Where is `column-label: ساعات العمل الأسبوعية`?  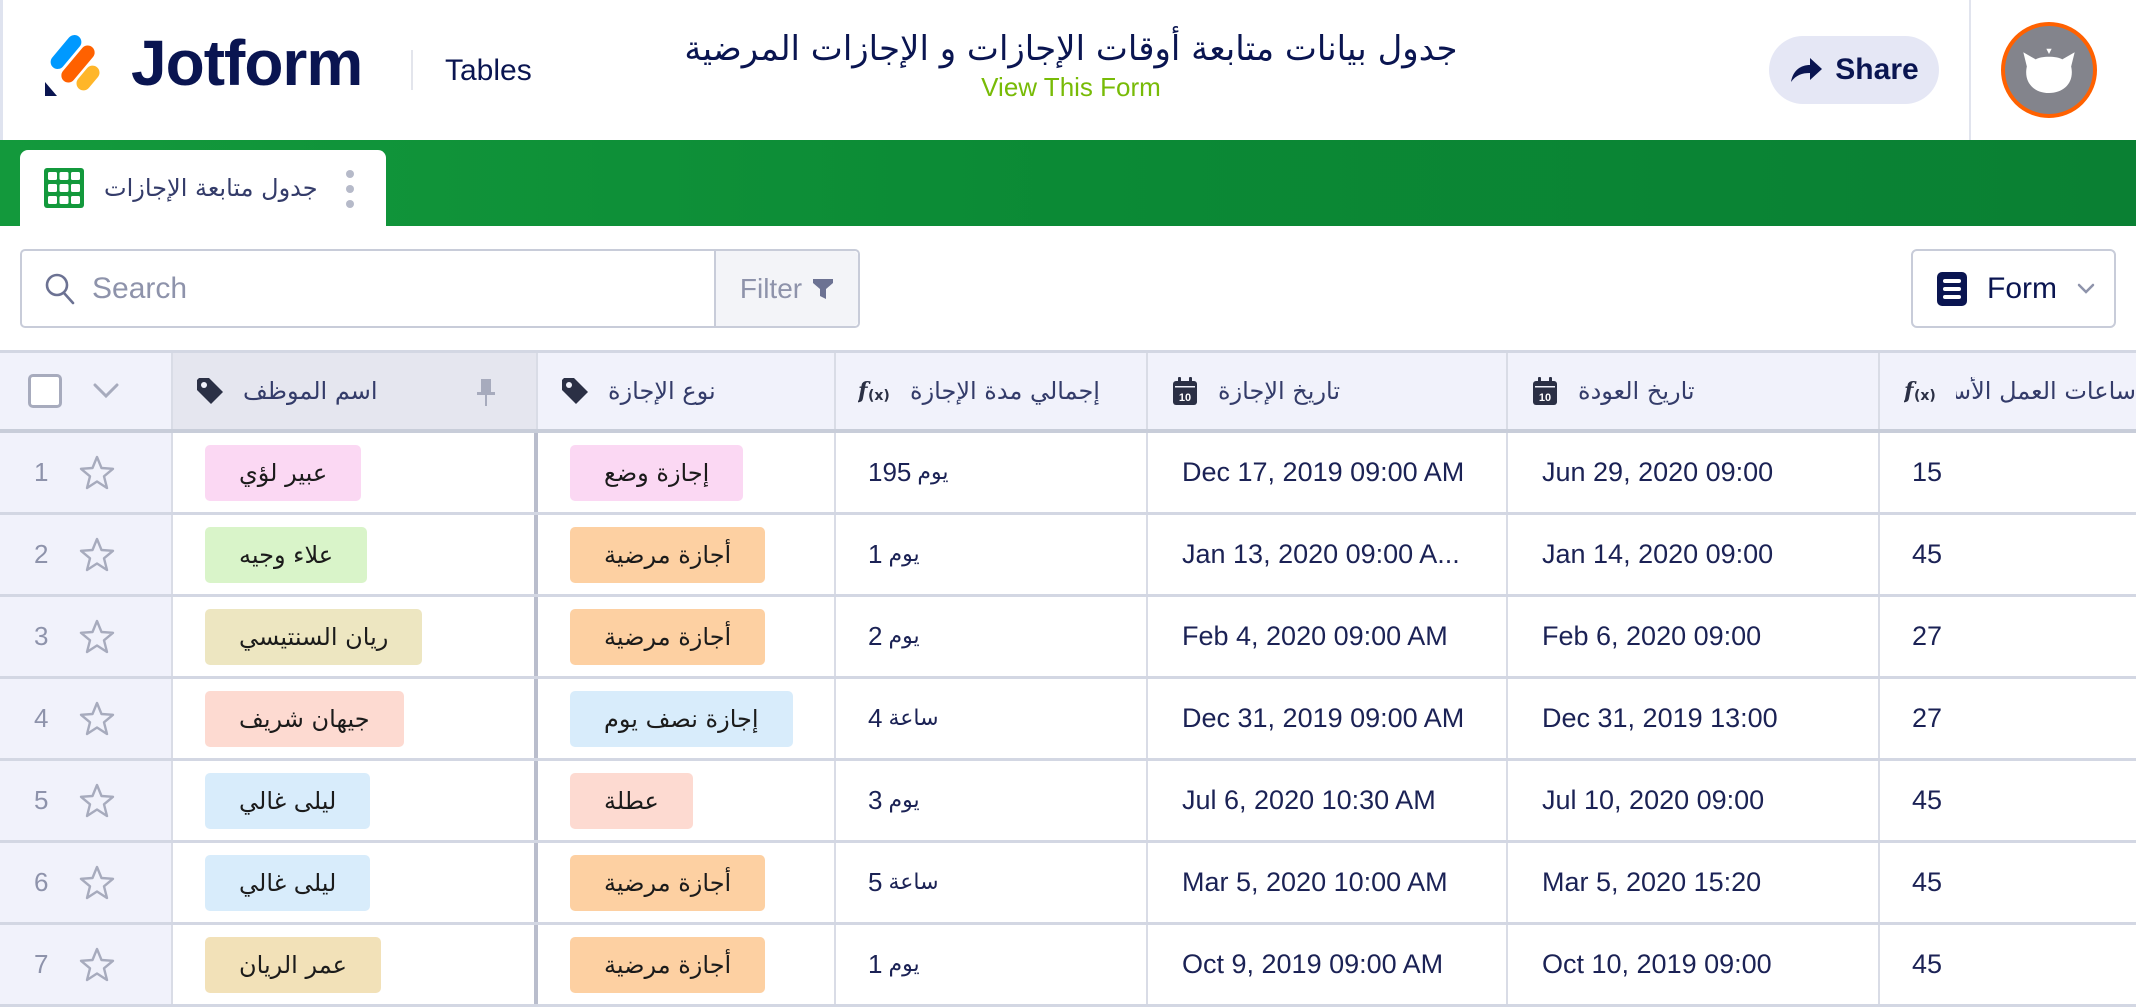
column-label: ساعات العمل الأسبوعية is located at coordinates (2046, 391).